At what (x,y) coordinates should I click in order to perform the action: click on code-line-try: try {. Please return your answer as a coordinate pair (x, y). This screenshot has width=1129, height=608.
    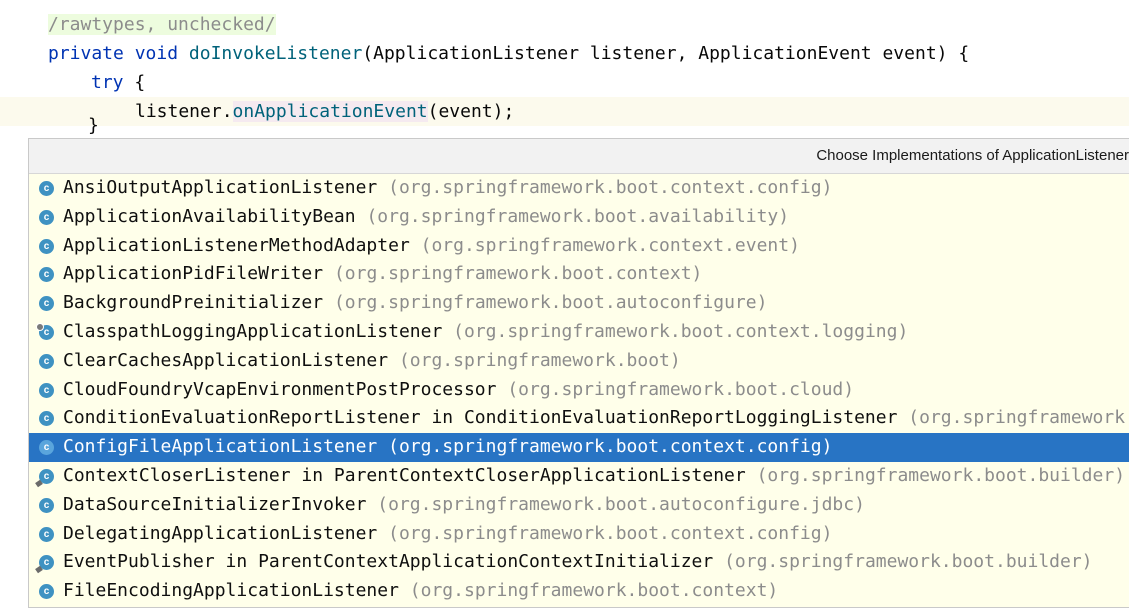
    Looking at the image, I should click on (118, 82).